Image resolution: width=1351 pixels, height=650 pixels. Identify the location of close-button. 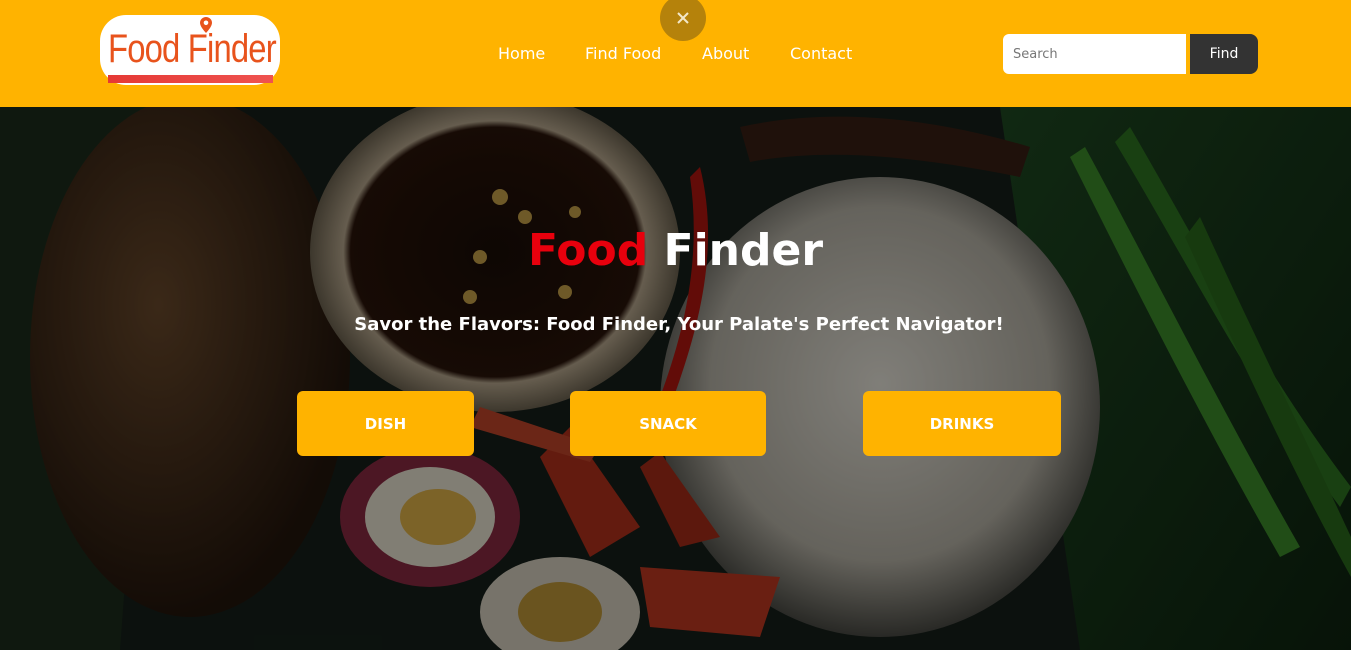
(683, 20).